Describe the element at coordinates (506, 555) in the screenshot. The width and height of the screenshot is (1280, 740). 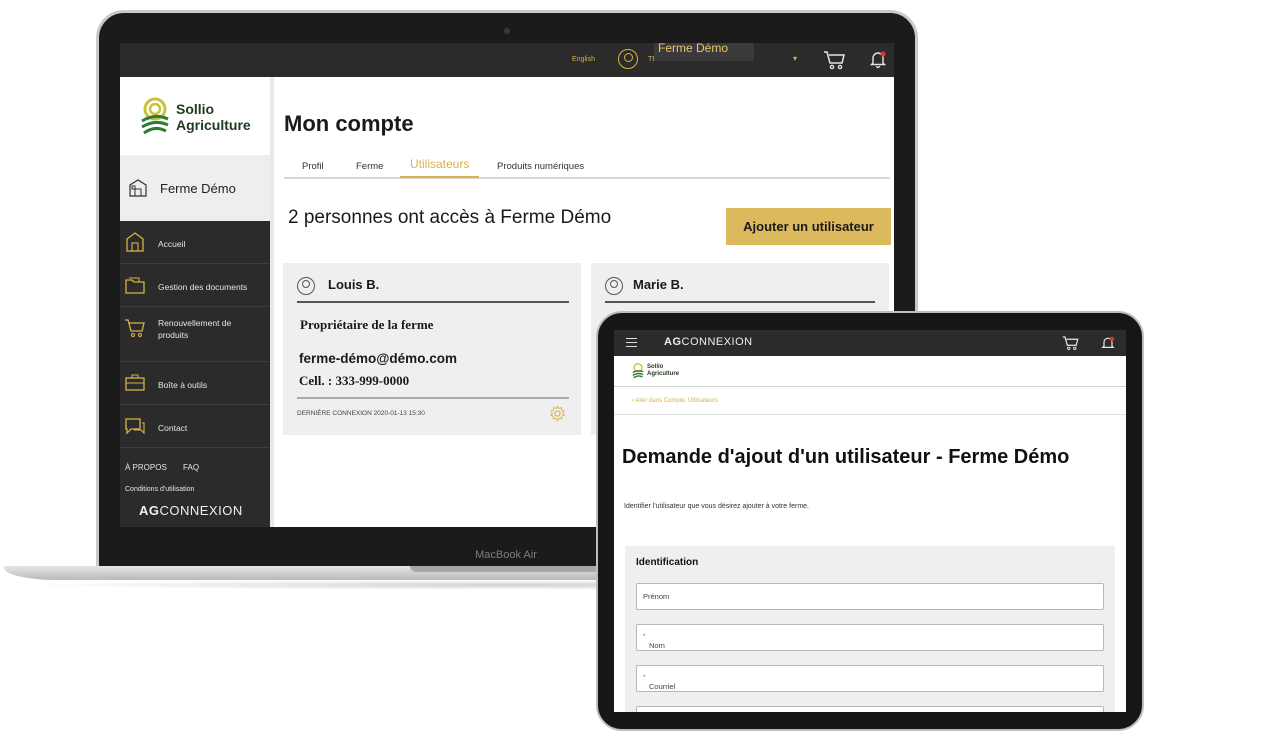
I see `laptop-model-label: MacBook Air` at that location.